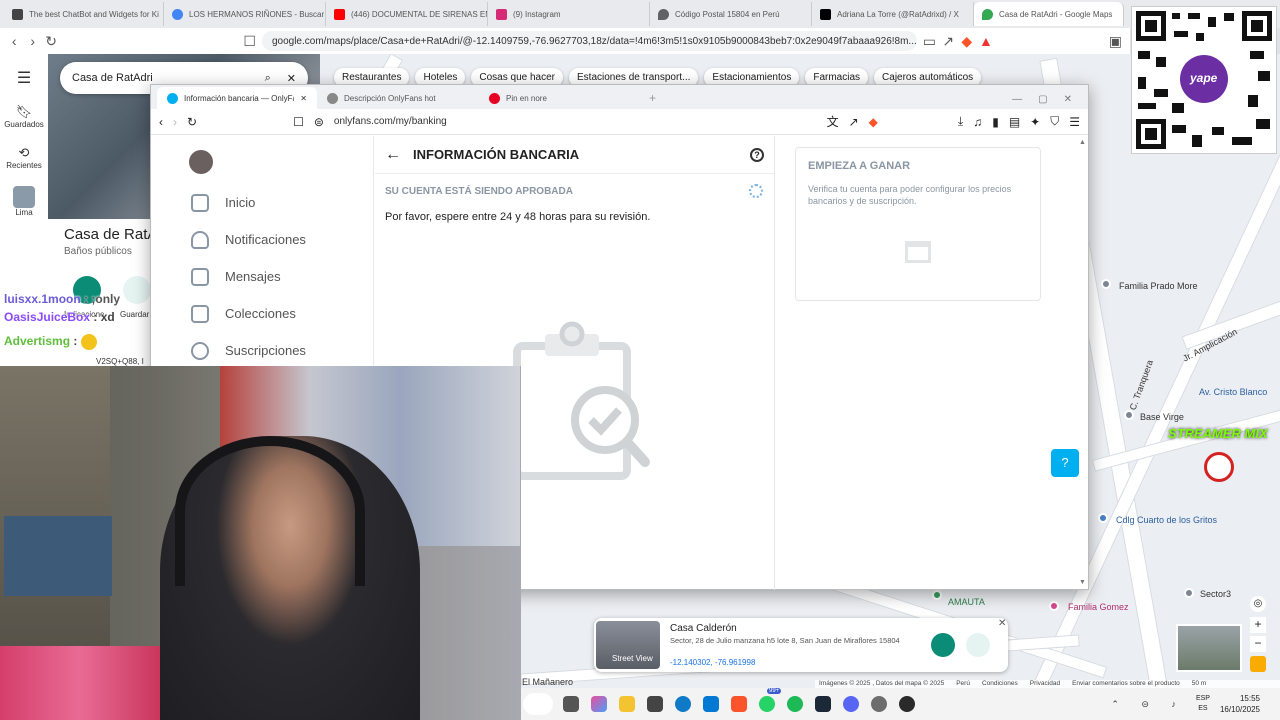 The height and width of the screenshot is (720, 1280). Describe the element at coordinates (907, 704) in the screenshot. I see `obs-icon` at that location.